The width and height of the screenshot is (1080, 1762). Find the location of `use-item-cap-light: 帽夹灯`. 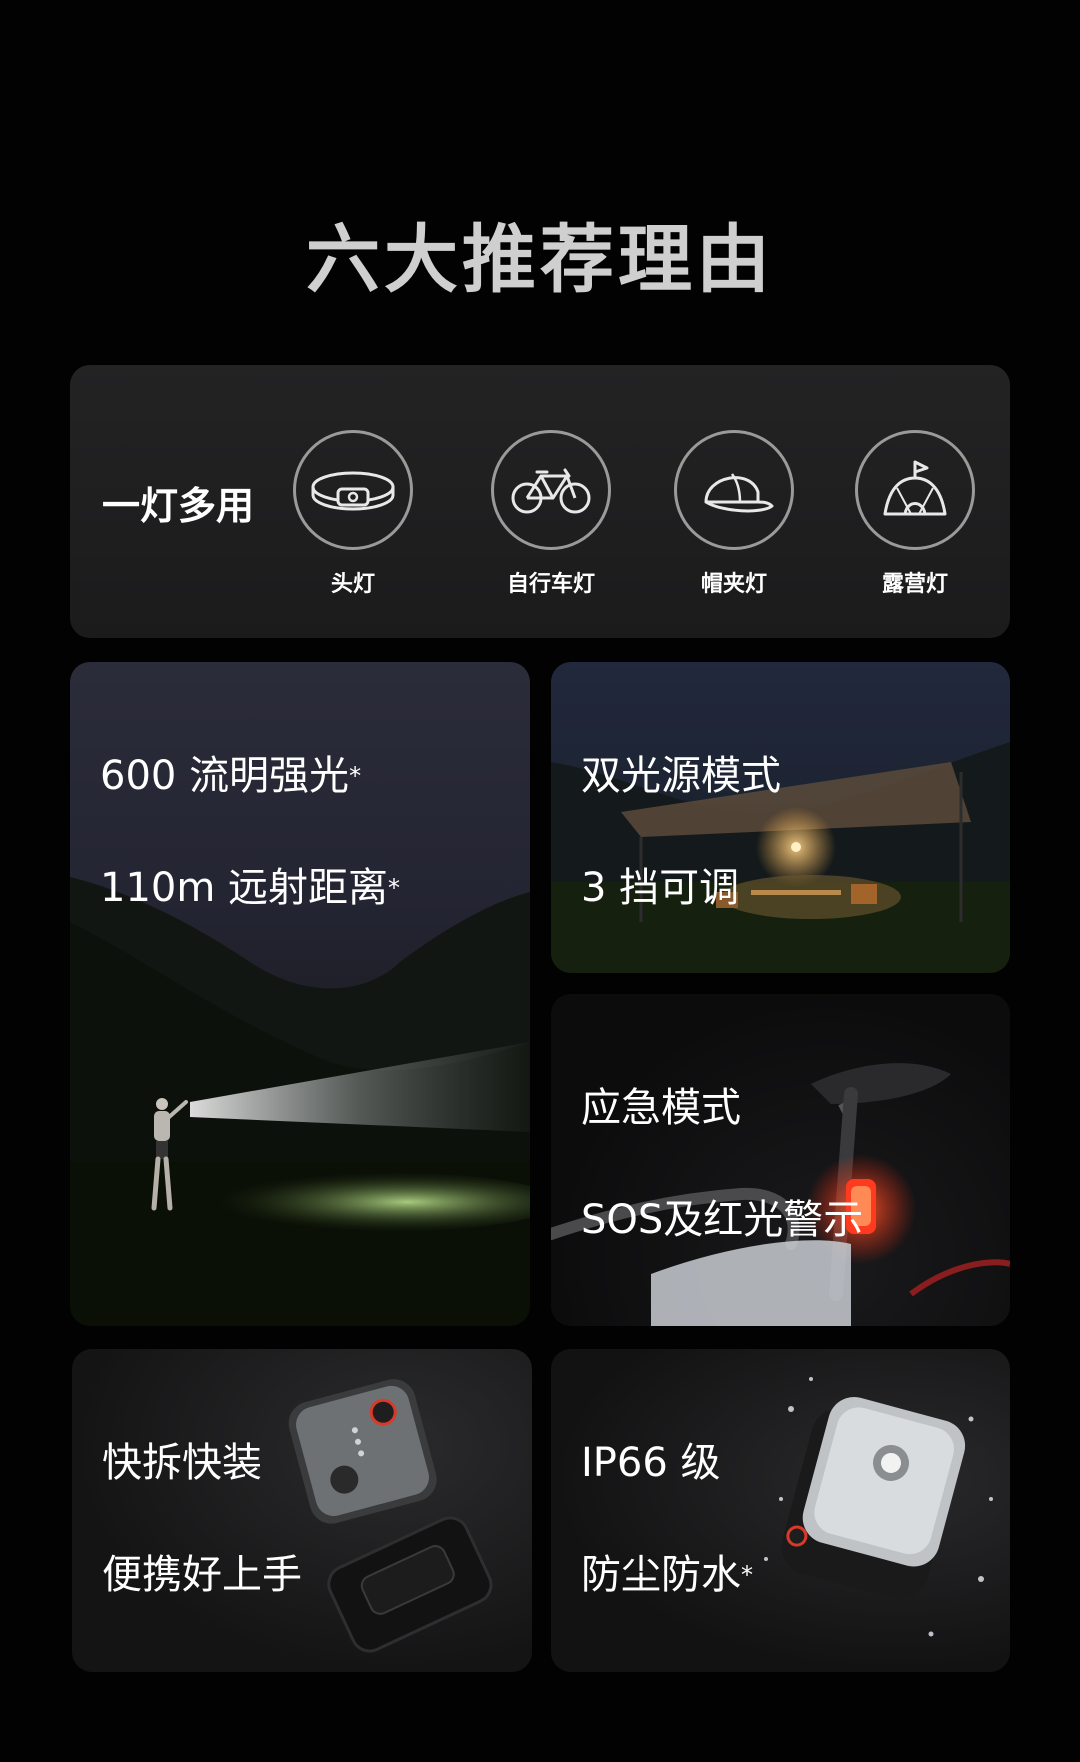

use-item-cap-light: 帽夹灯 is located at coordinates (734, 514).